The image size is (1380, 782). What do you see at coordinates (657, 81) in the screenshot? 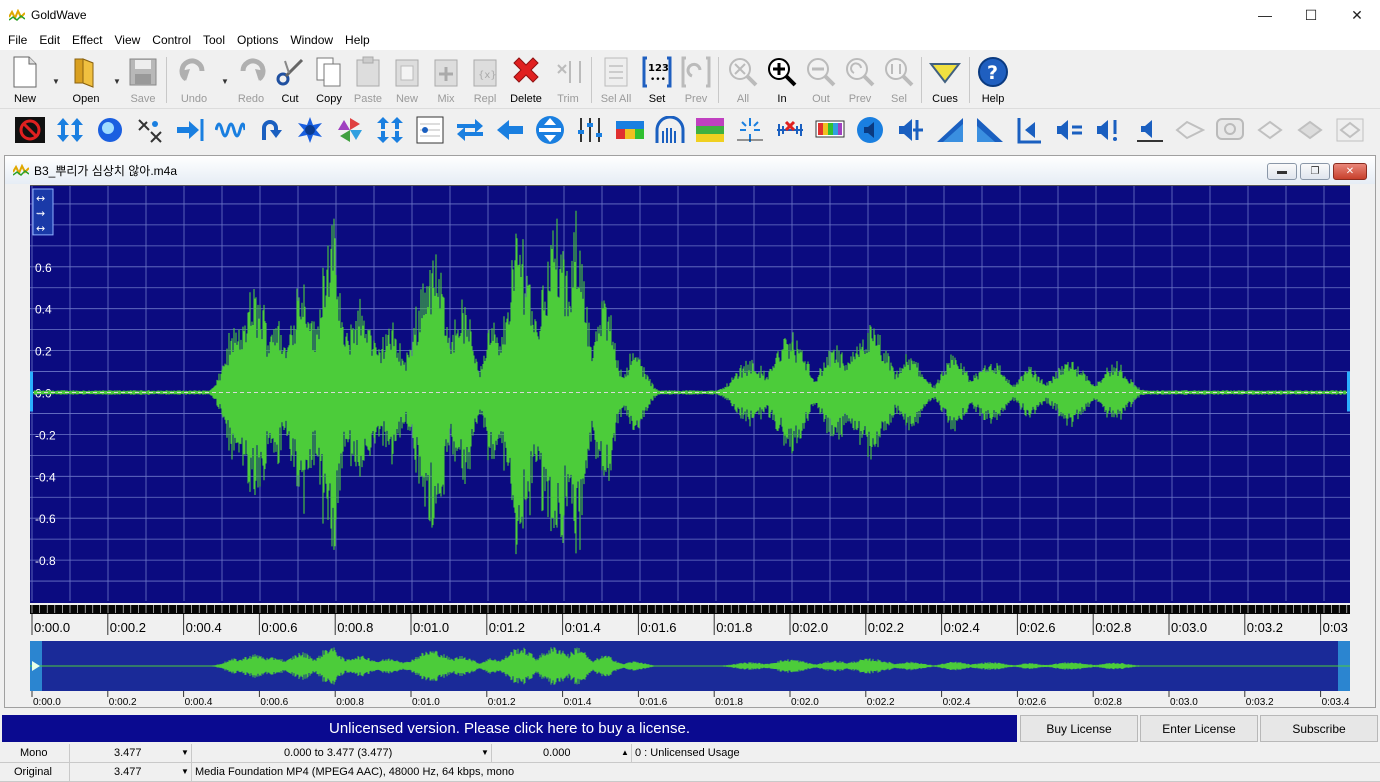
I see `set-button: 123 ••• Set` at bounding box center [657, 81].